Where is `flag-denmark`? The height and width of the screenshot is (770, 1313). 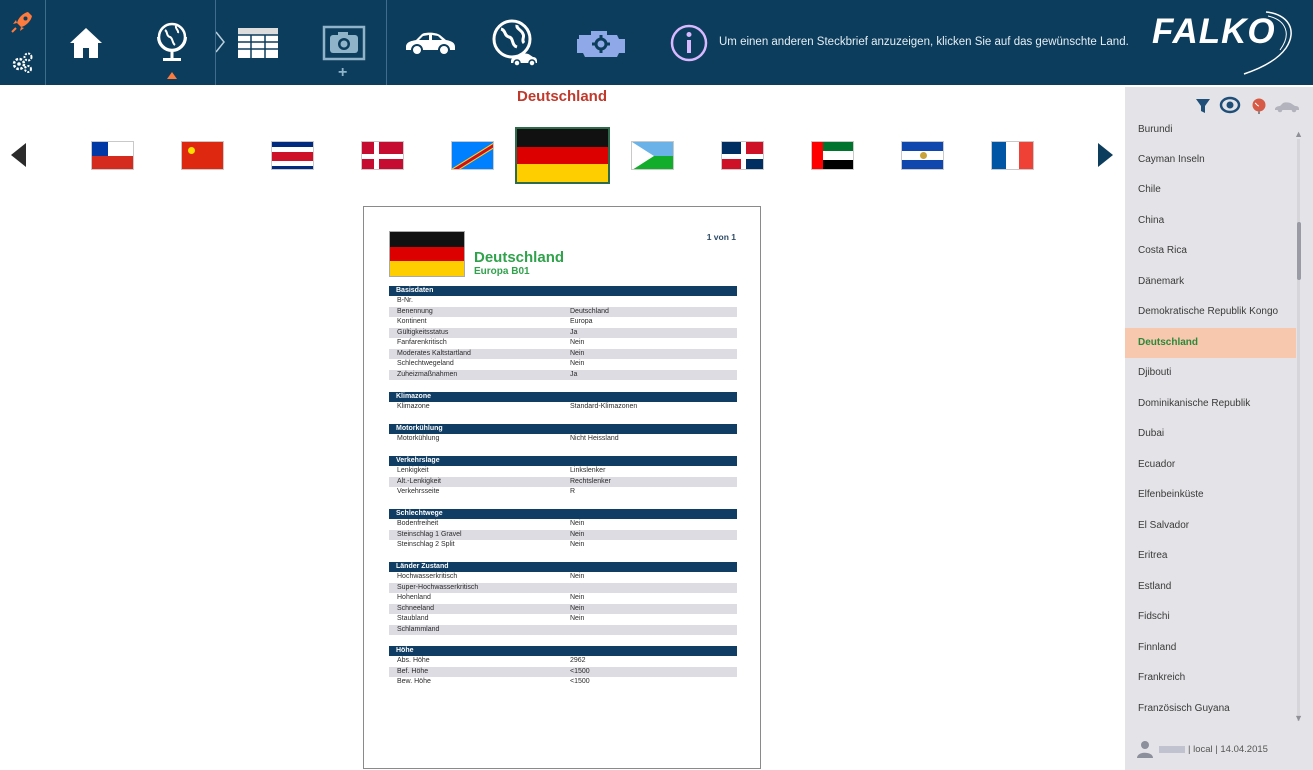
flag-denmark is located at coordinates (382, 155).